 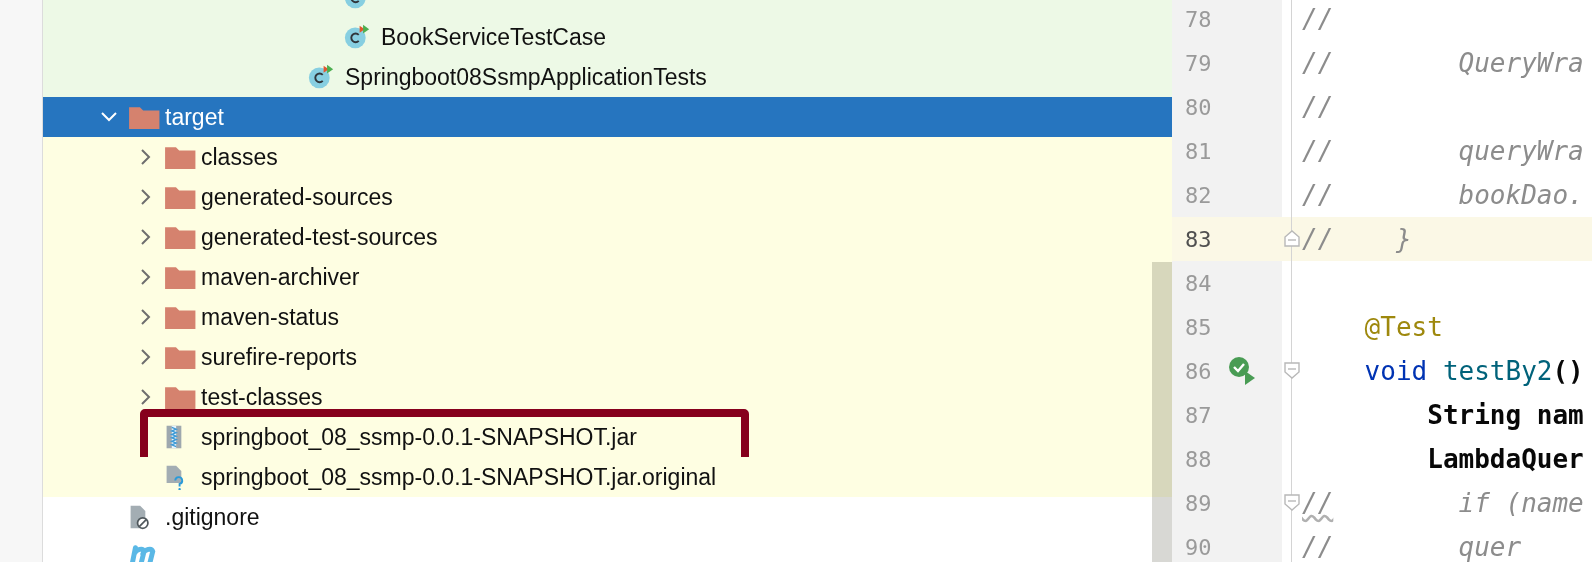 I want to click on file-name: test-classes, so click(x=262, y=397).